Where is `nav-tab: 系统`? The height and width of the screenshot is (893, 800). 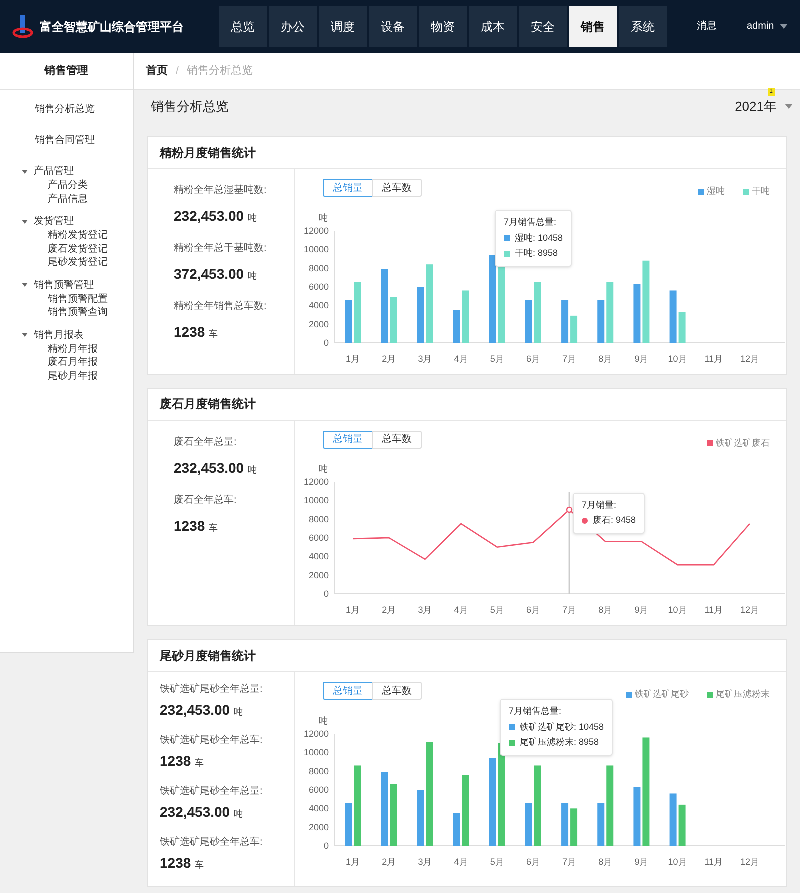
nav-tab: 系统 is located at coordinates (643, 26).